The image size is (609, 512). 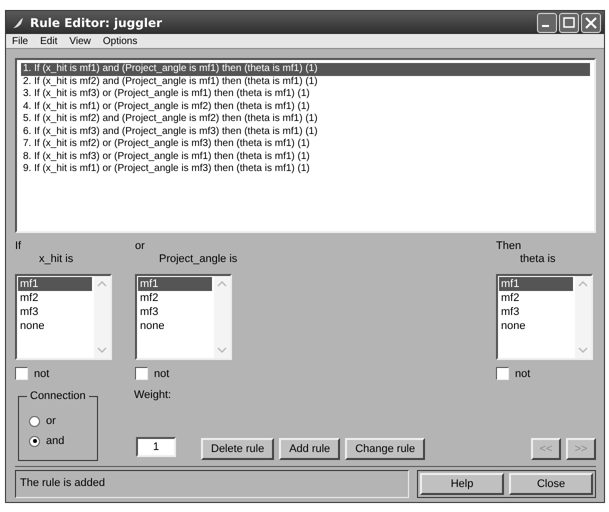 I want to click on group-title: Connection, so click(x=58, y=396).